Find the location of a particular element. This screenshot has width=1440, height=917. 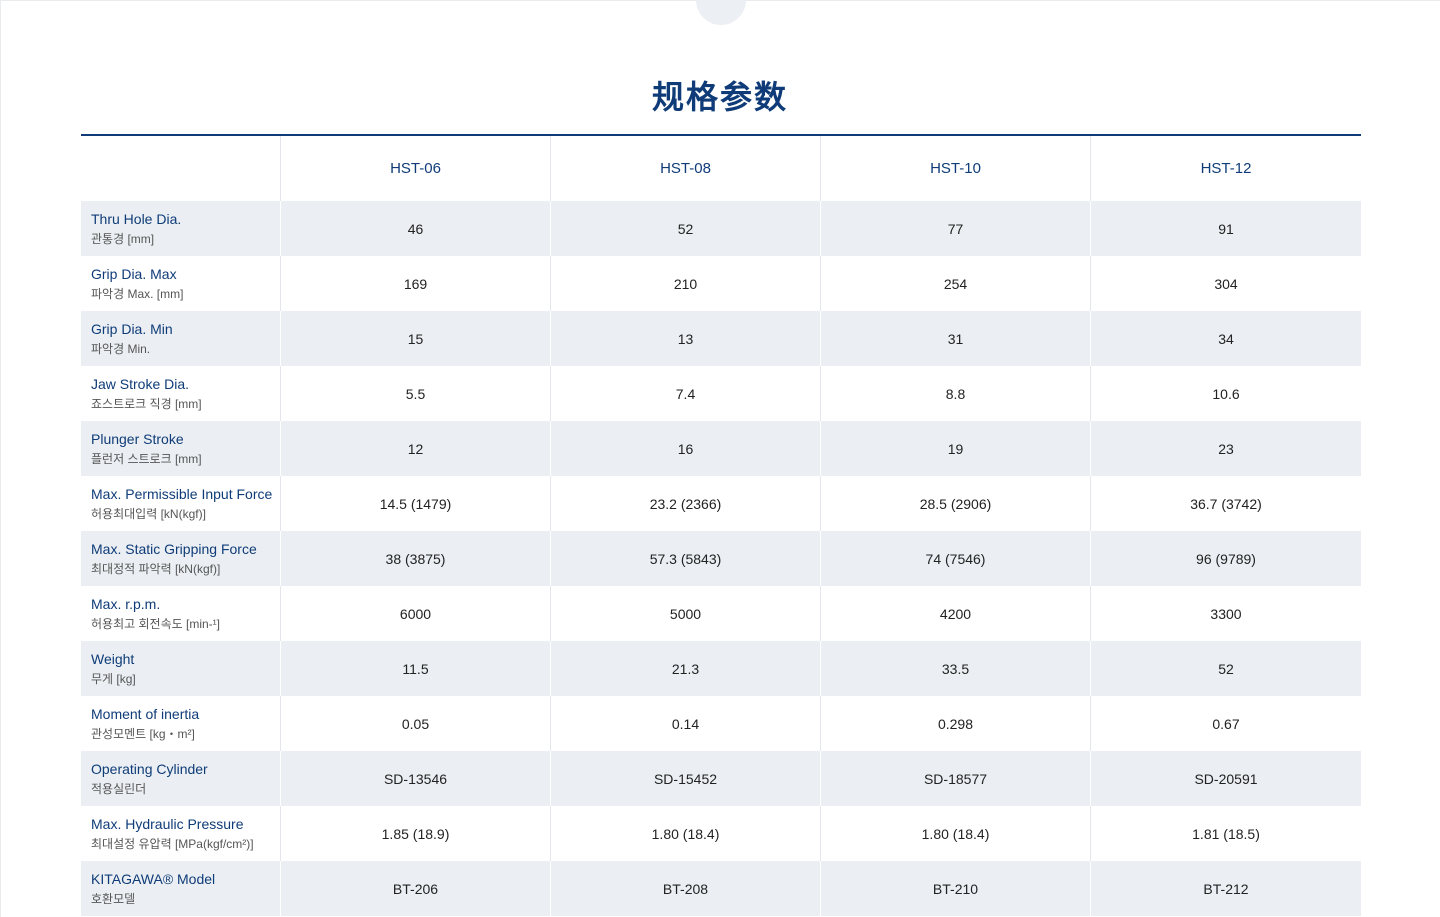

row-label-en: KITAGAWA® Model is located at coordinates (153, 878).